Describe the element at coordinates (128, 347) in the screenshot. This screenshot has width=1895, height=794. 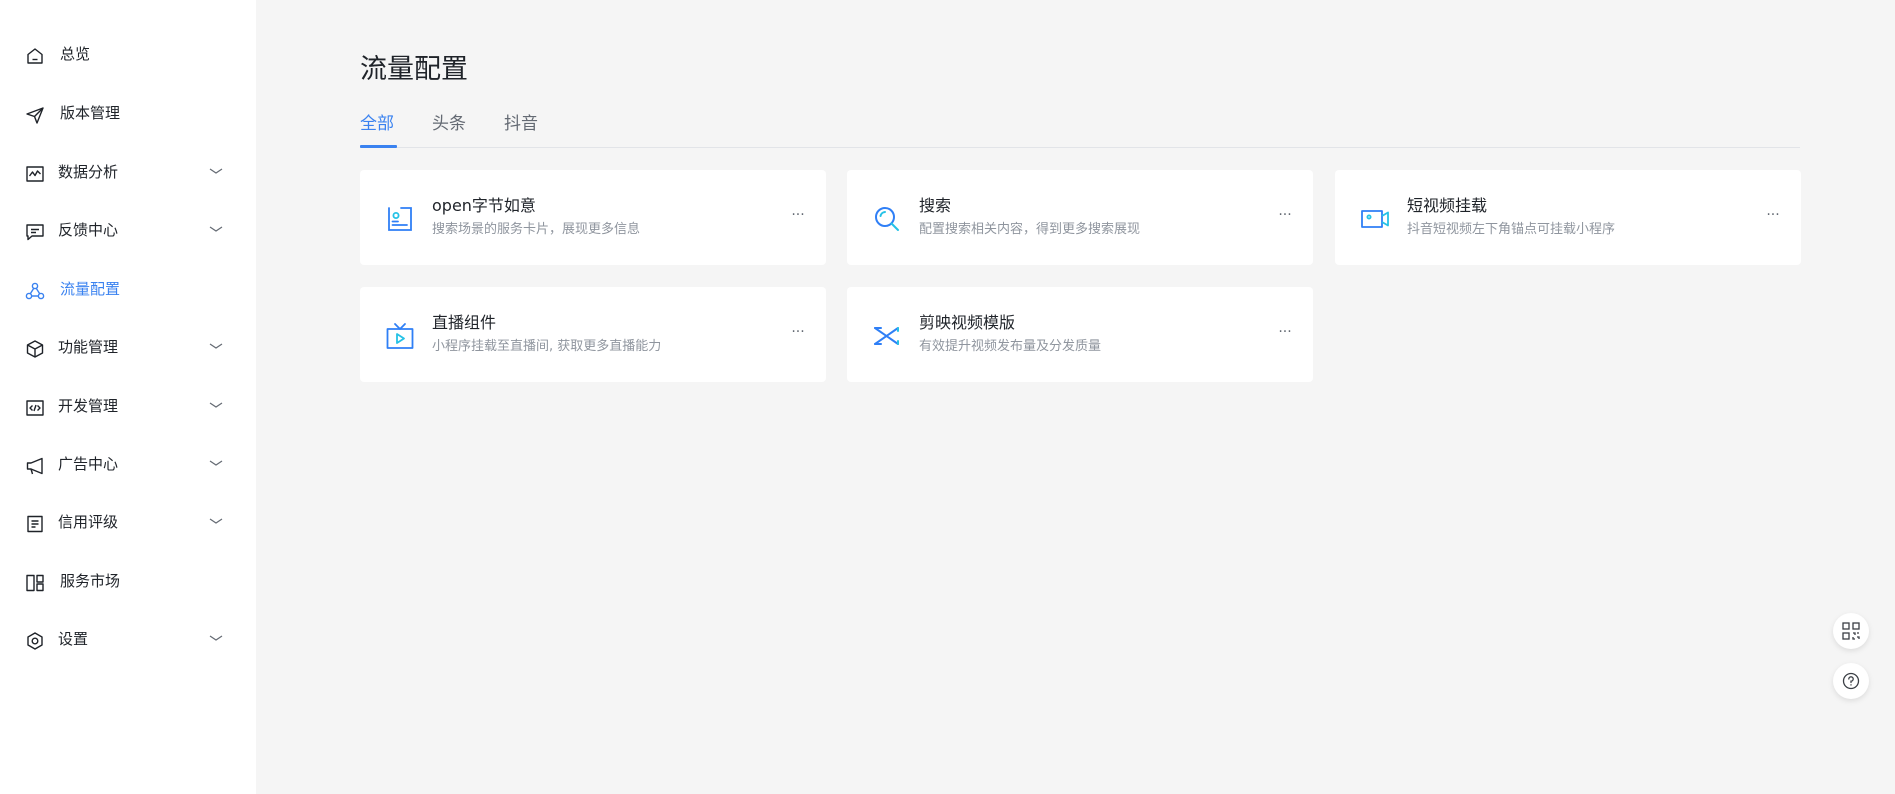
I see `sidebar-item-feature-management: 功能管理` at that location.